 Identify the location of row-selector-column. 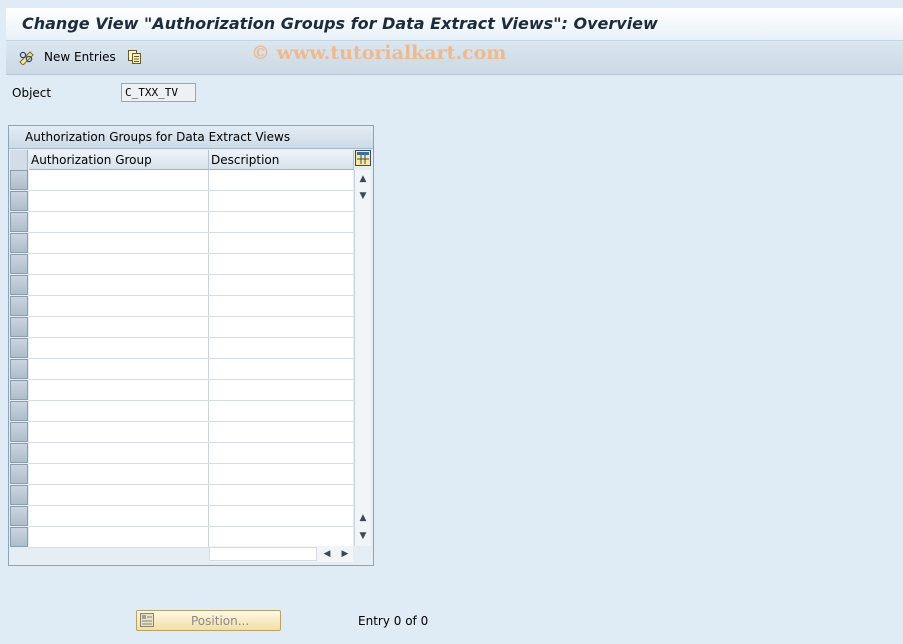
(19, 358).